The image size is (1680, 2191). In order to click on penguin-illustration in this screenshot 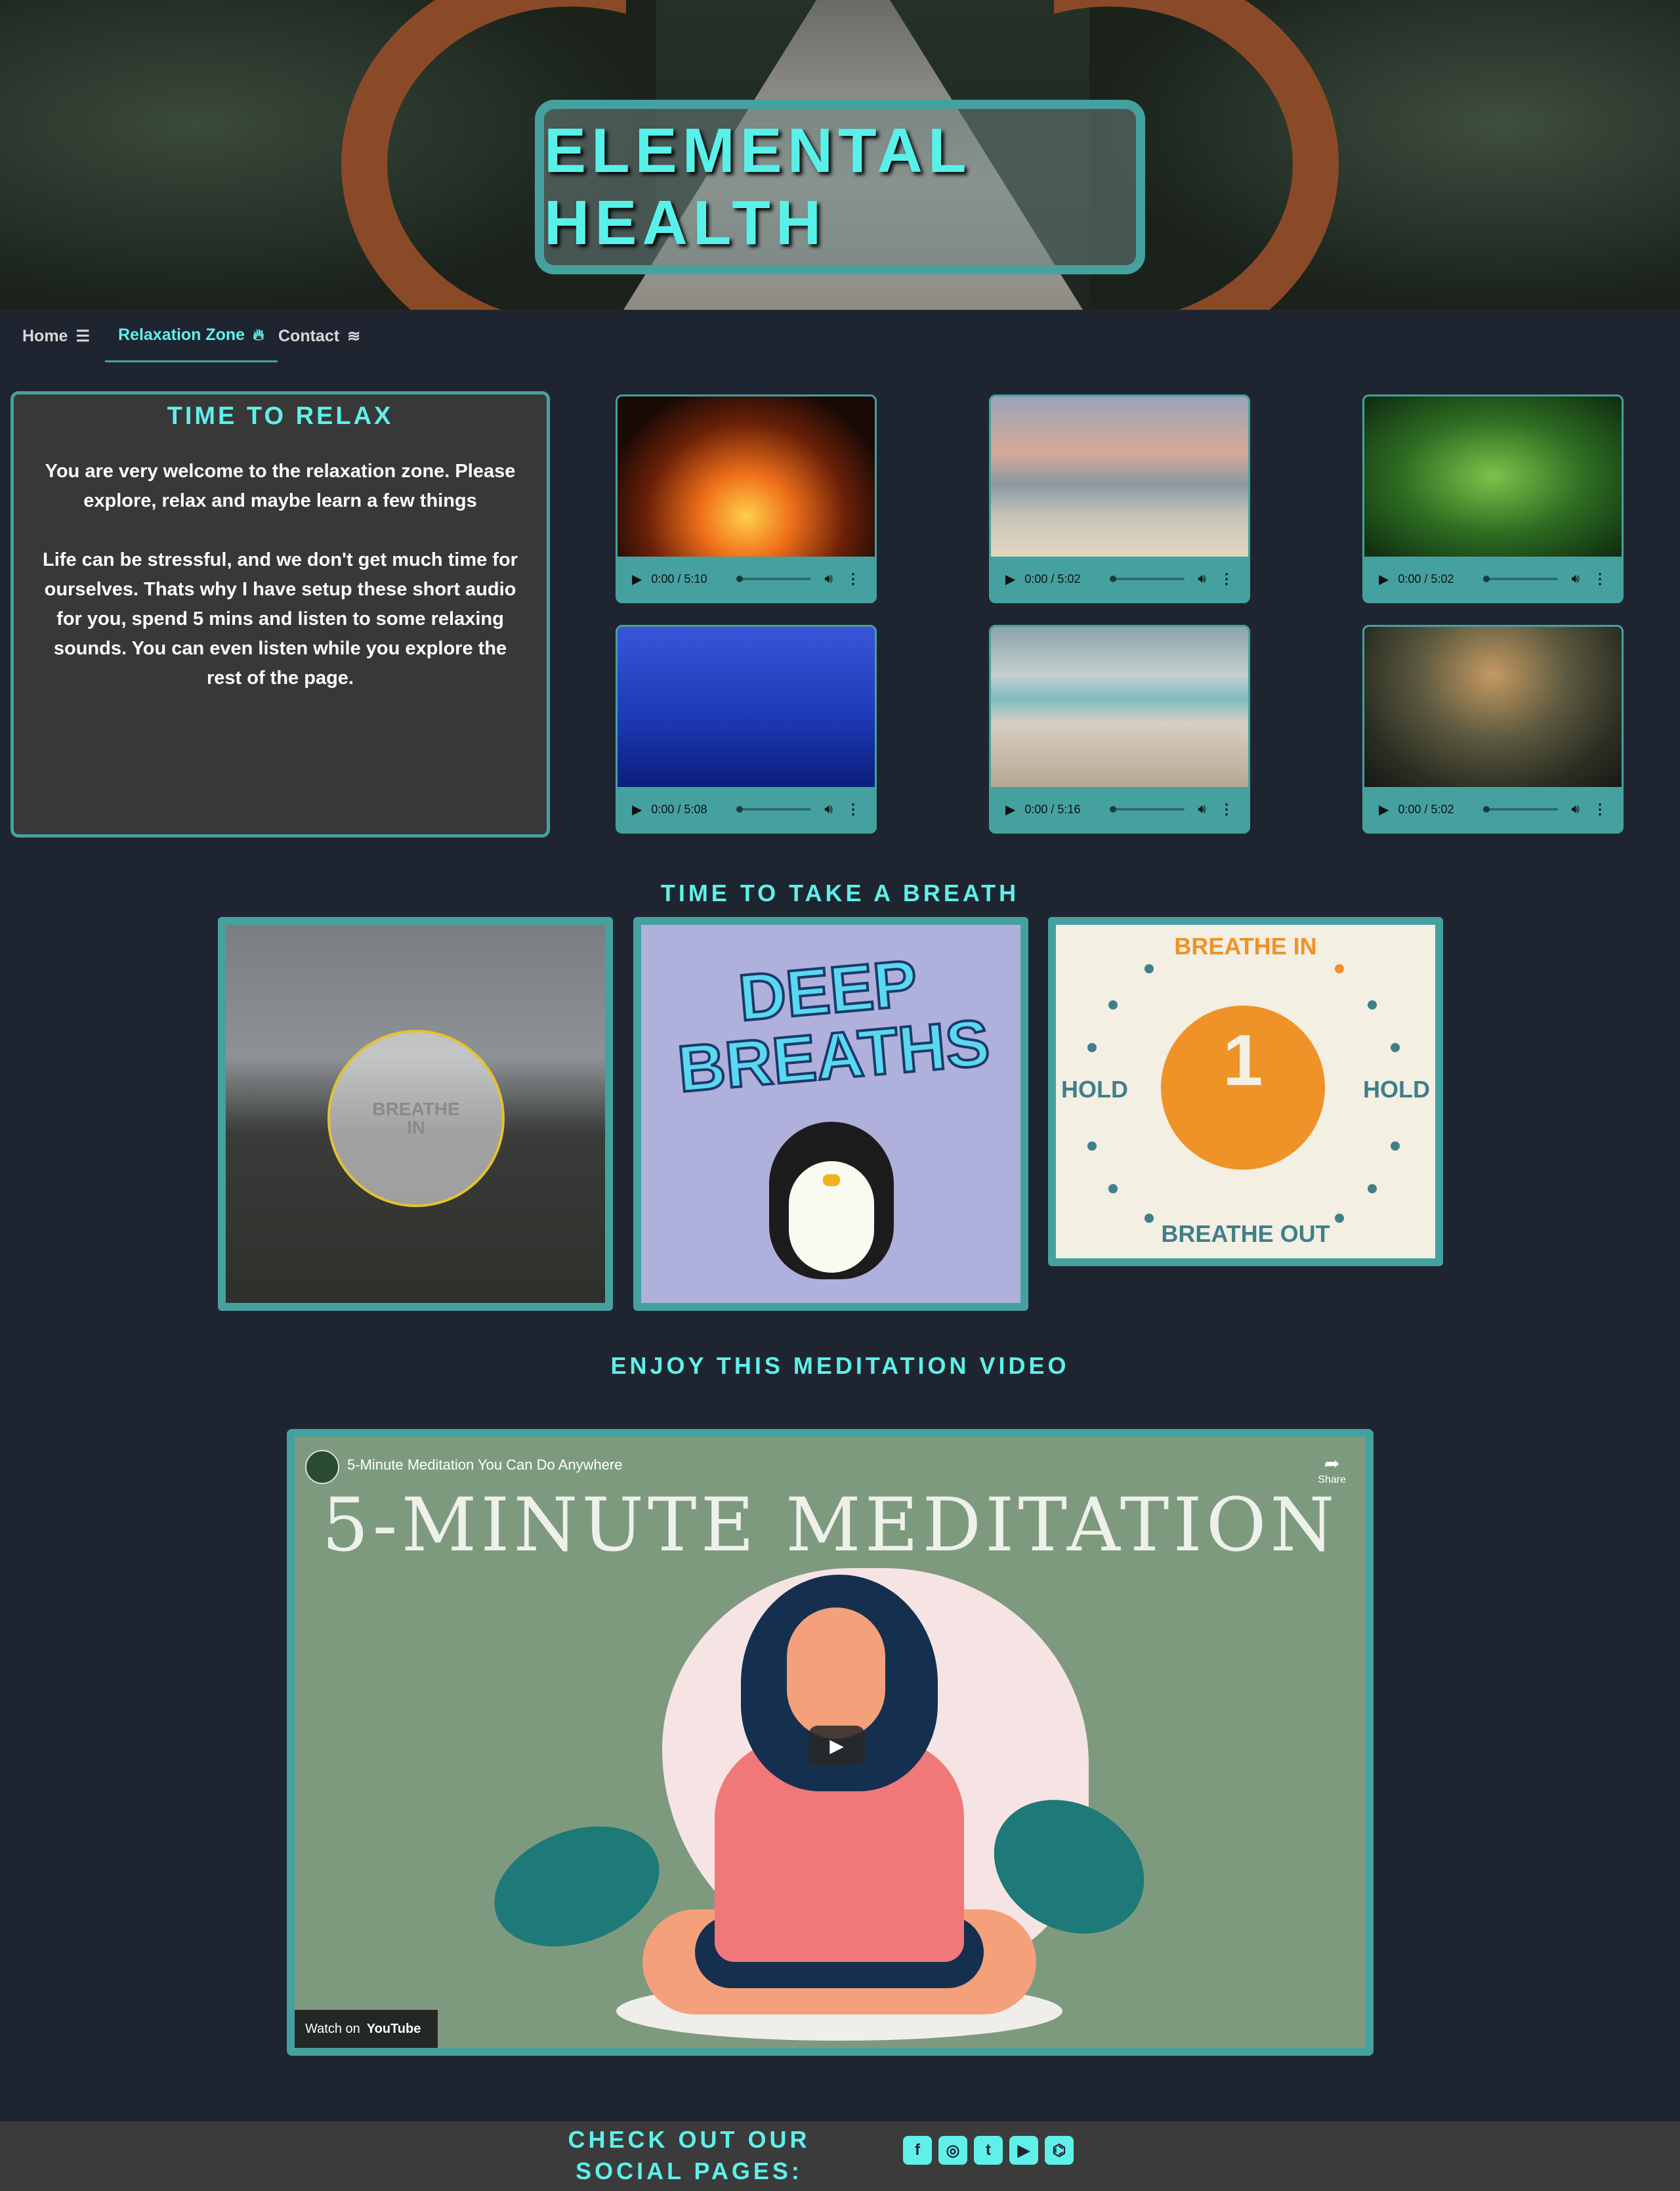, I will do `click(831, 1200)`.